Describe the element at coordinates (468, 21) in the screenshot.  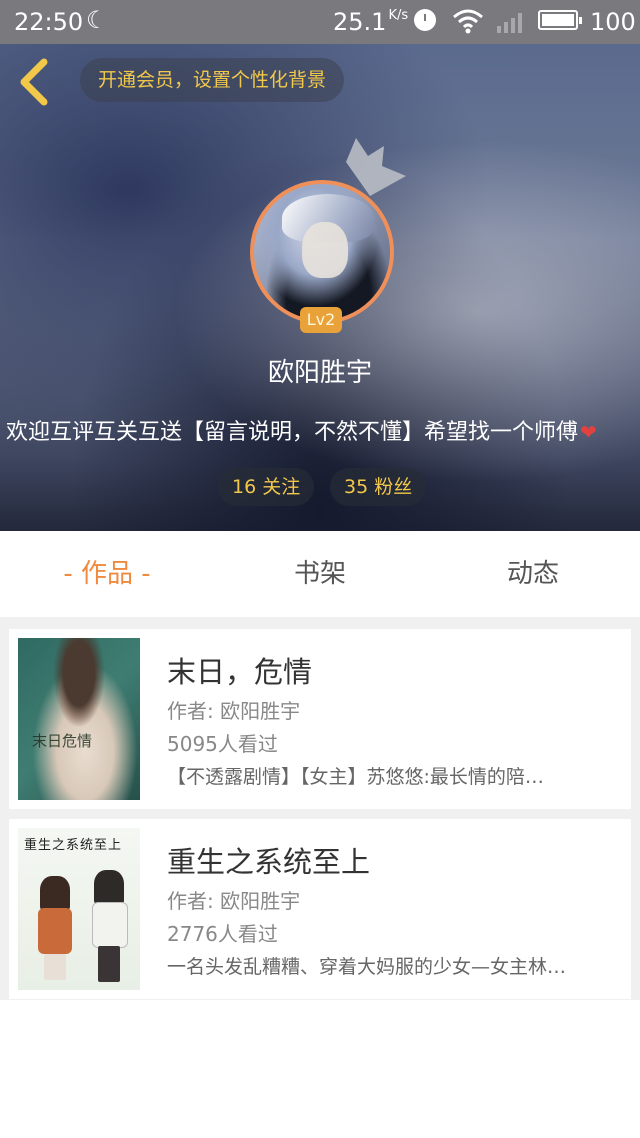
I see `wifi-icon` at that location.